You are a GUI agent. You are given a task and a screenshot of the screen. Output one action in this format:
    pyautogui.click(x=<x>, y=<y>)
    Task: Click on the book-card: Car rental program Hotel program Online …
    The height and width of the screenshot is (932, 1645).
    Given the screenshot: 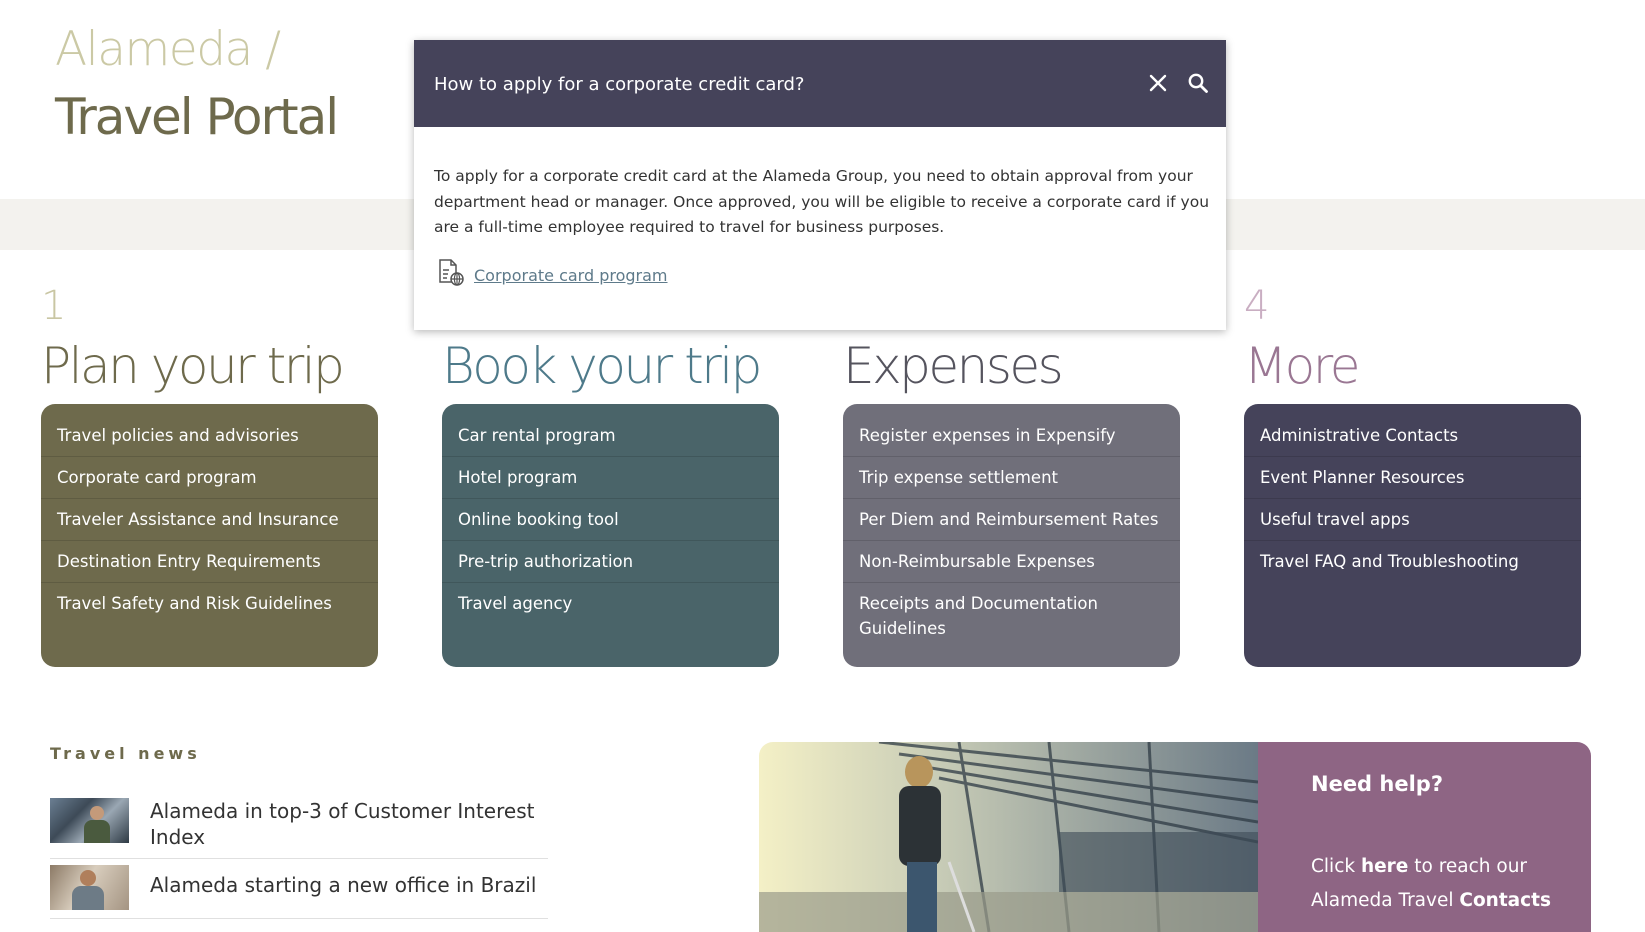 What is the action you would take?
    pyautogui.click(x=610, y=535)
    